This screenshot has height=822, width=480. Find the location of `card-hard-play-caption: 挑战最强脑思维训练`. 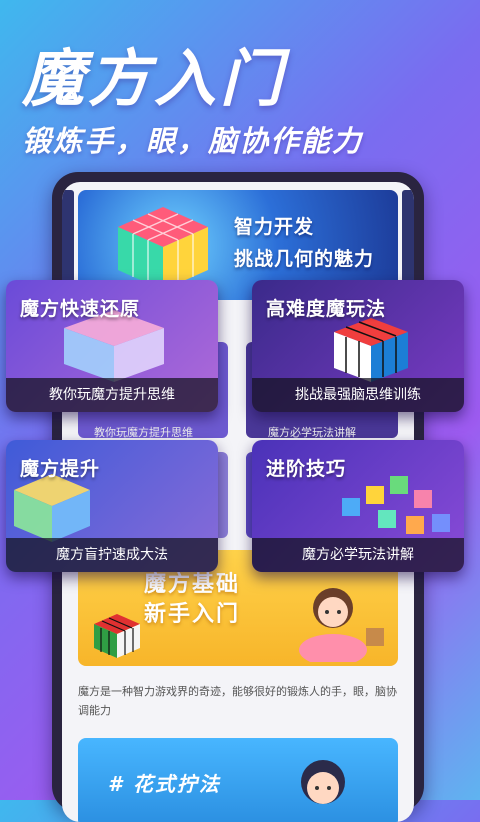

card-hard-play-caption: 挑战最强脑思维训练 is located at coordinates (358, 395).